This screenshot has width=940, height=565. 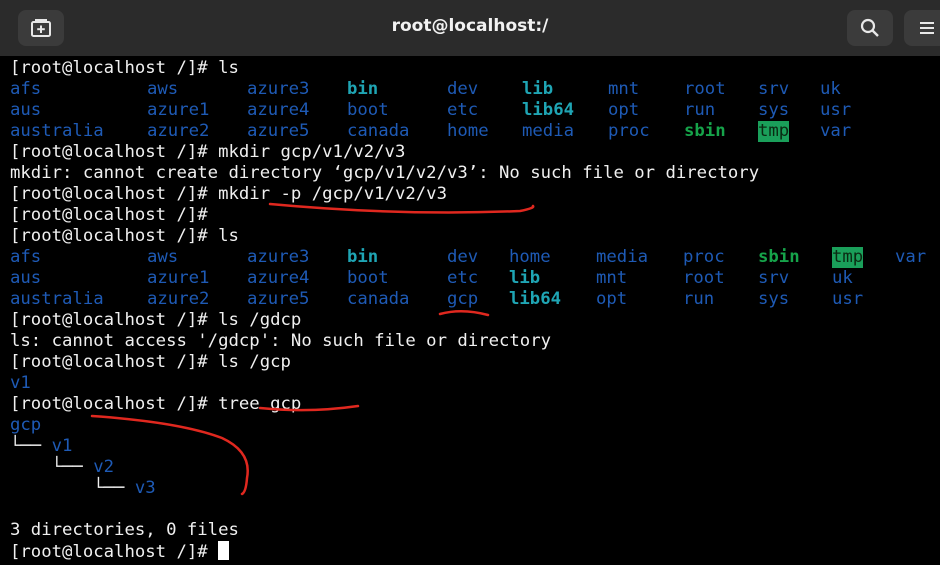 I want to click on window-title: root@localhost:/, so click(x=470, y=26).